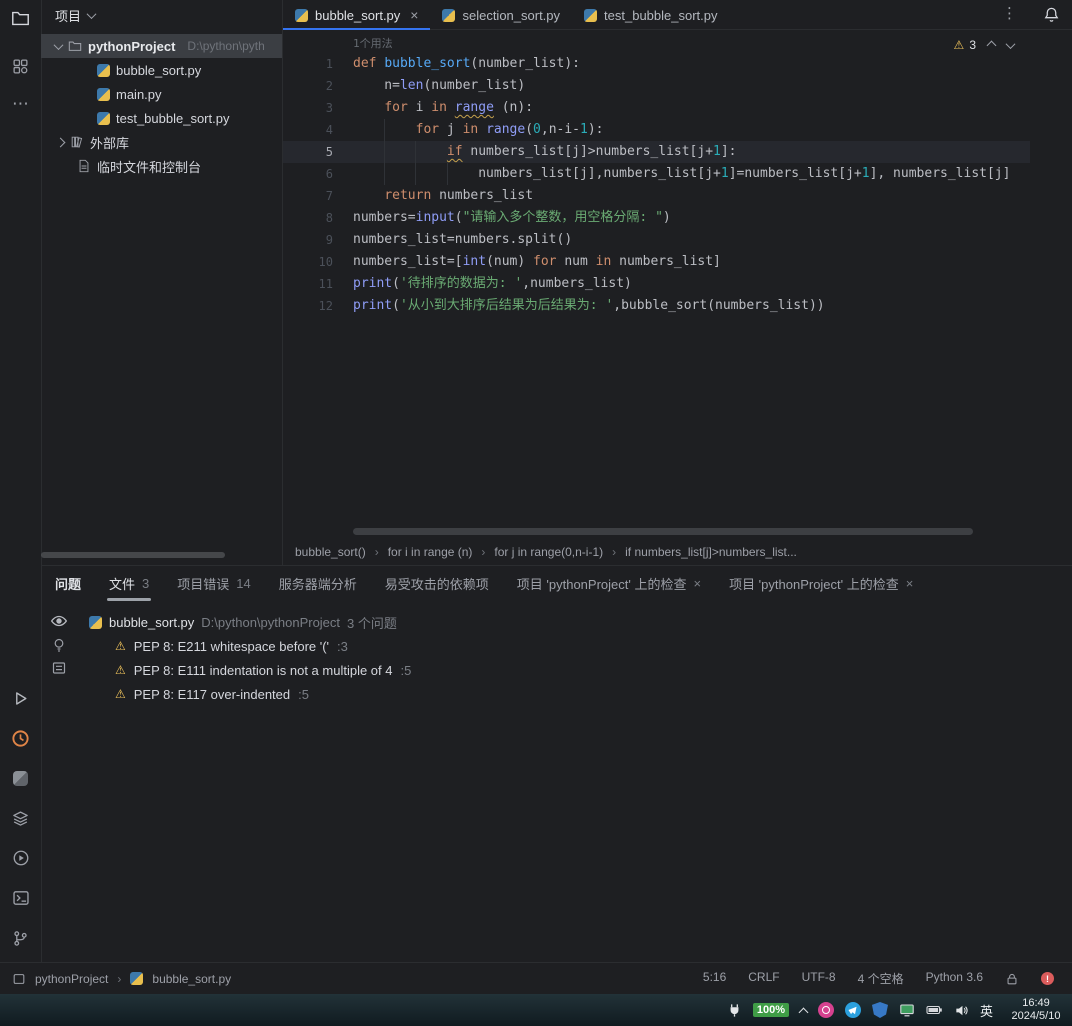  Describe the element at coordinates (21, 66) in the screenshot. I see `structure-tool-window-button` at that location.